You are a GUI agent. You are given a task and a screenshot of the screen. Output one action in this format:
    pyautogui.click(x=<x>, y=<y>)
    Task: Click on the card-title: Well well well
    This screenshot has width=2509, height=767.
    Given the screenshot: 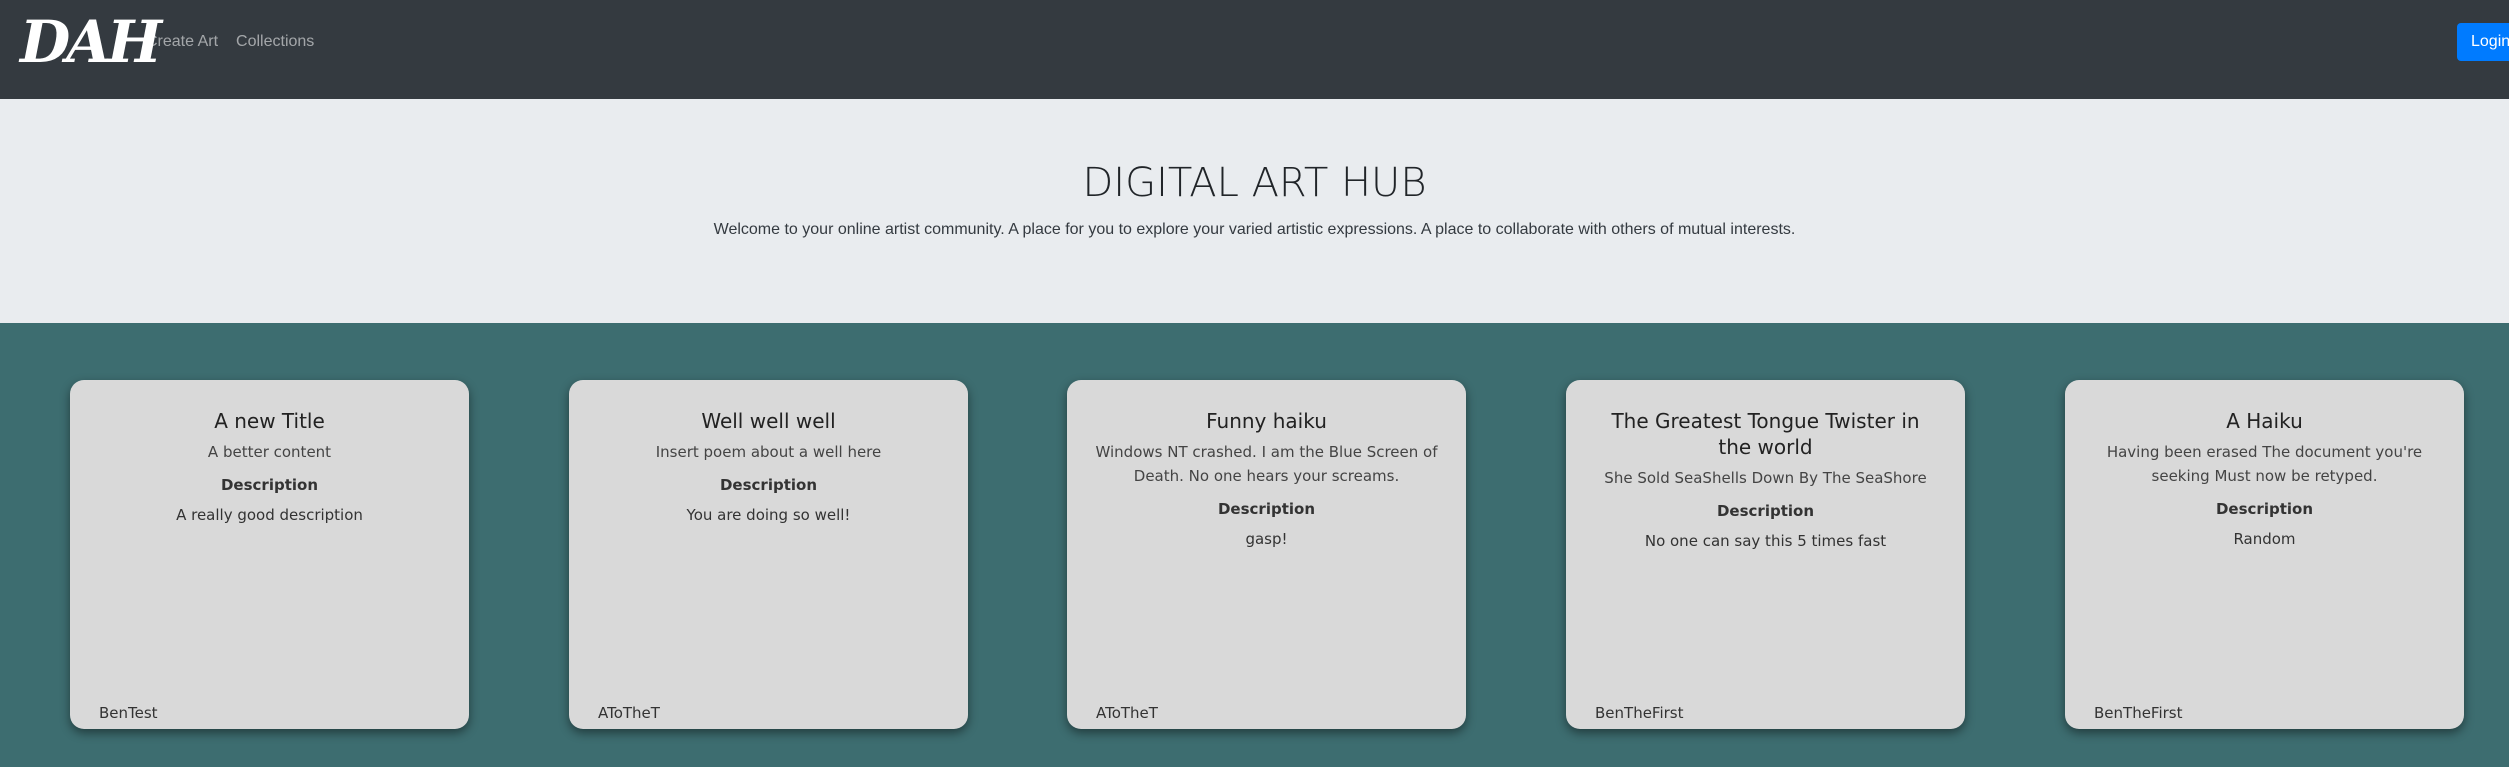 What is the action you would take?
    pyautogui.click(x=768, y=421)
    